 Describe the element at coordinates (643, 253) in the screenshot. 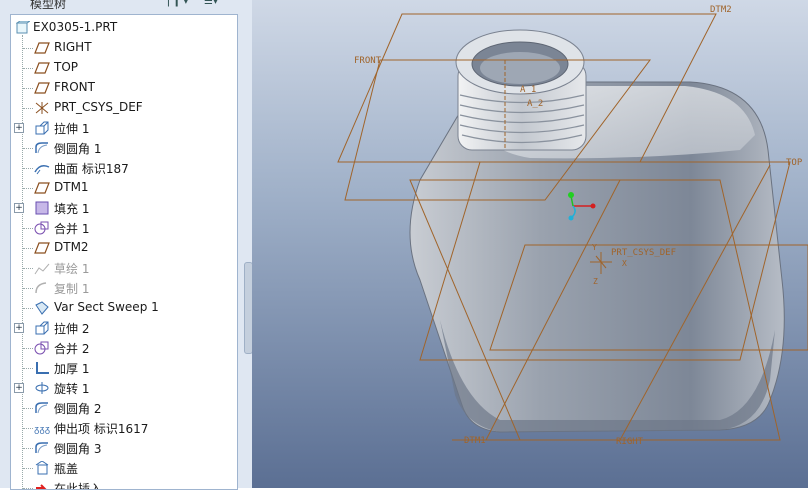

I see `csys-label: PRT_CSYS_DEF` at that location.